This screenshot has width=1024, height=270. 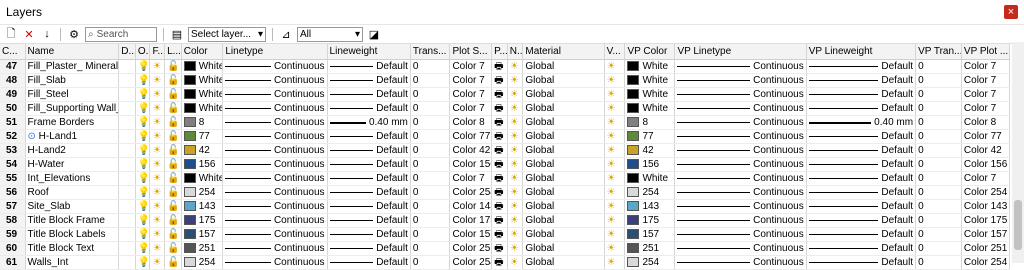 I want to click on plot-style-cell: Color 157, so click(x=471, y=234).